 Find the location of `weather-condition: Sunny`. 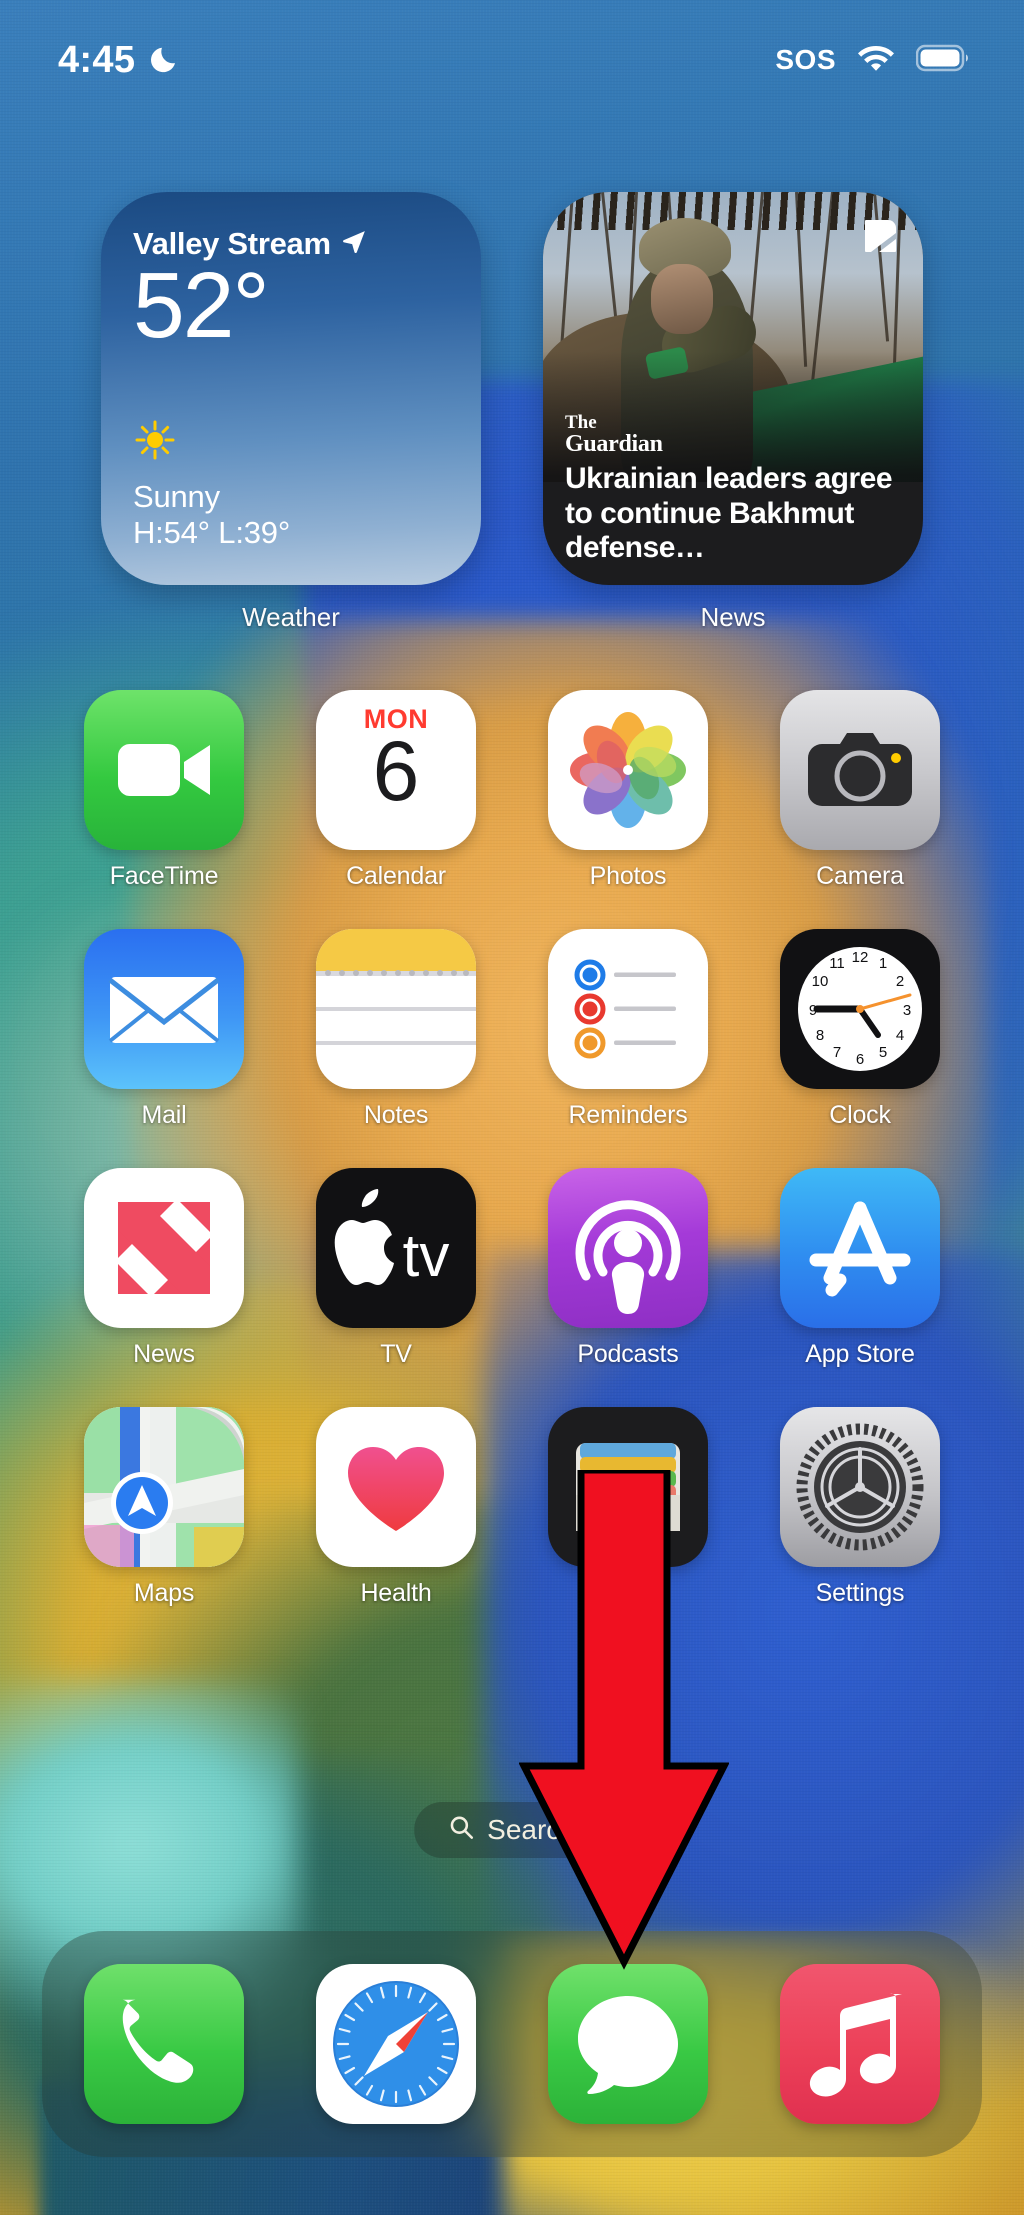

weather-condition: Sunny is located at coordinates (176, 496).